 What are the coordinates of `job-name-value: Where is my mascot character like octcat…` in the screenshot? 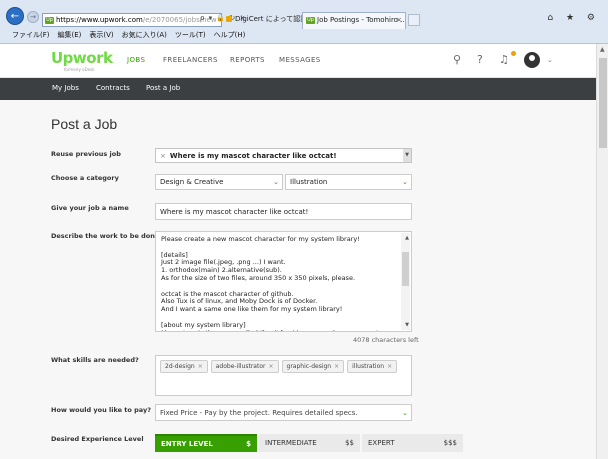 It's located at (234, 211).